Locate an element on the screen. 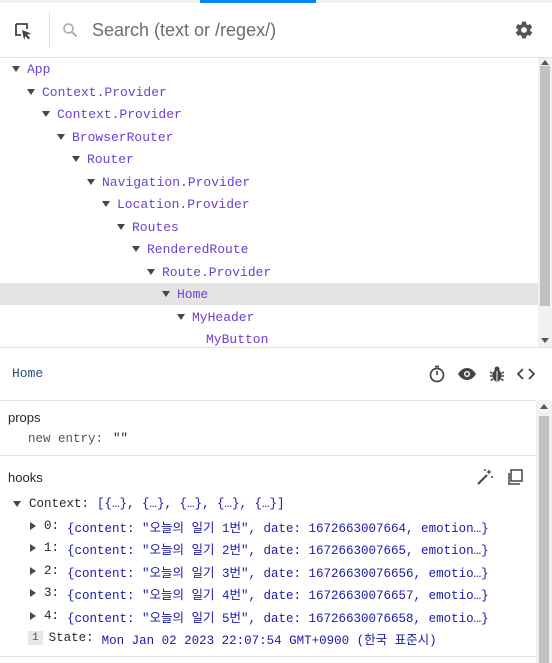 This screenshot has height=663, width=552. item-index: 0: is located at coordinates (52, 526).